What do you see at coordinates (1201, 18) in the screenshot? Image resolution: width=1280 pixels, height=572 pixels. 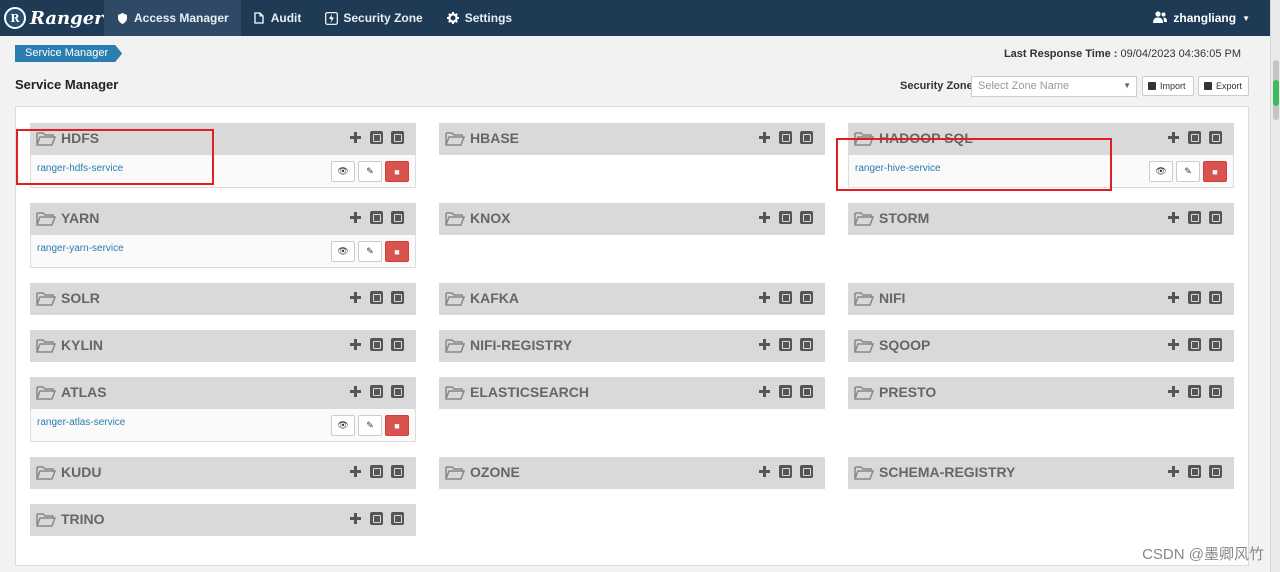 I see `user-menu: zhangliang ▼` at bounding box center [1201, 18].